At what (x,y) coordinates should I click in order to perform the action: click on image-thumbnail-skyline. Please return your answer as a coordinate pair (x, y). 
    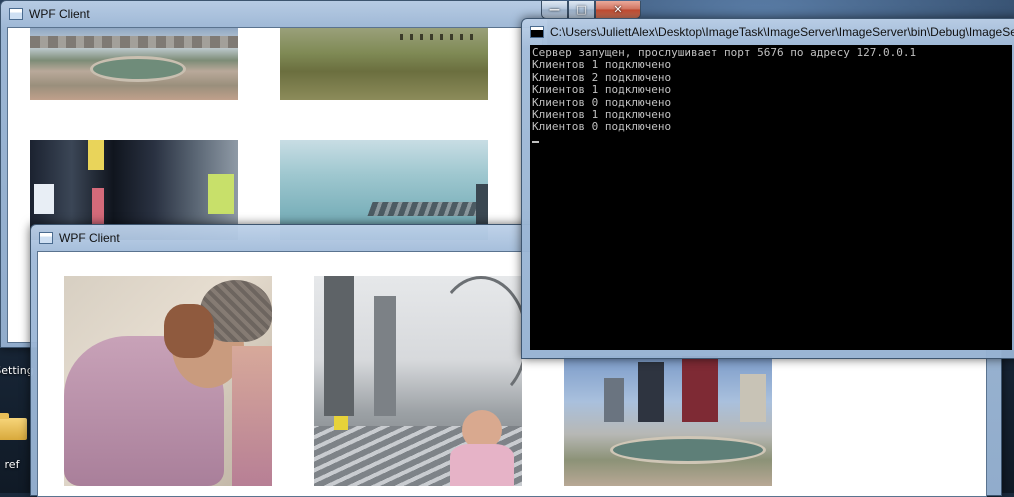
    Looking at the image, I should click on (668, 421).